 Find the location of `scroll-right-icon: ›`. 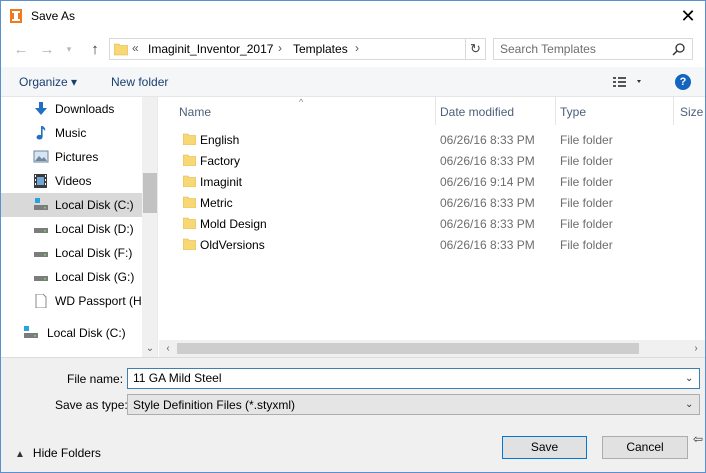

scroll-right-icon: › is located at coordinates (696, 348).